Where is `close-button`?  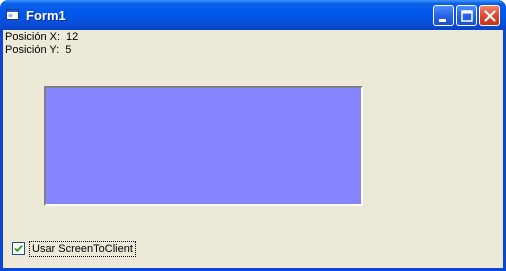 close-button is located at coordinates (489, 15).